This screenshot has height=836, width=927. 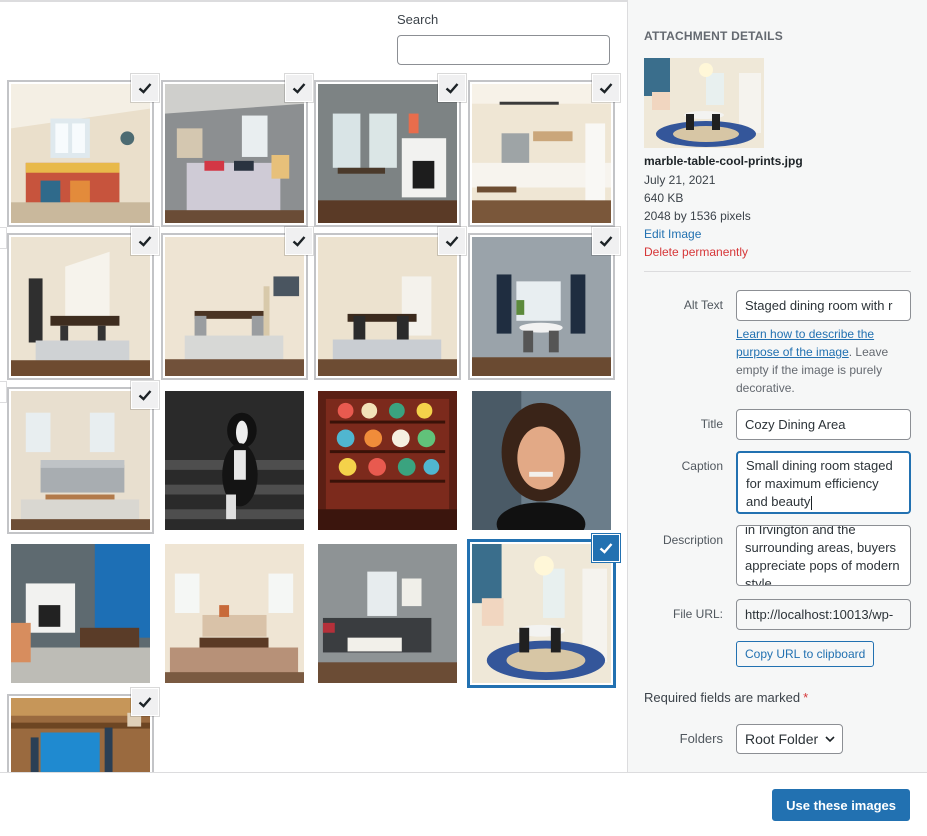 What do you see at coordinates (418, 19) in the screenshot?
I see `search-label: Search` at bounding box center [418, 19].